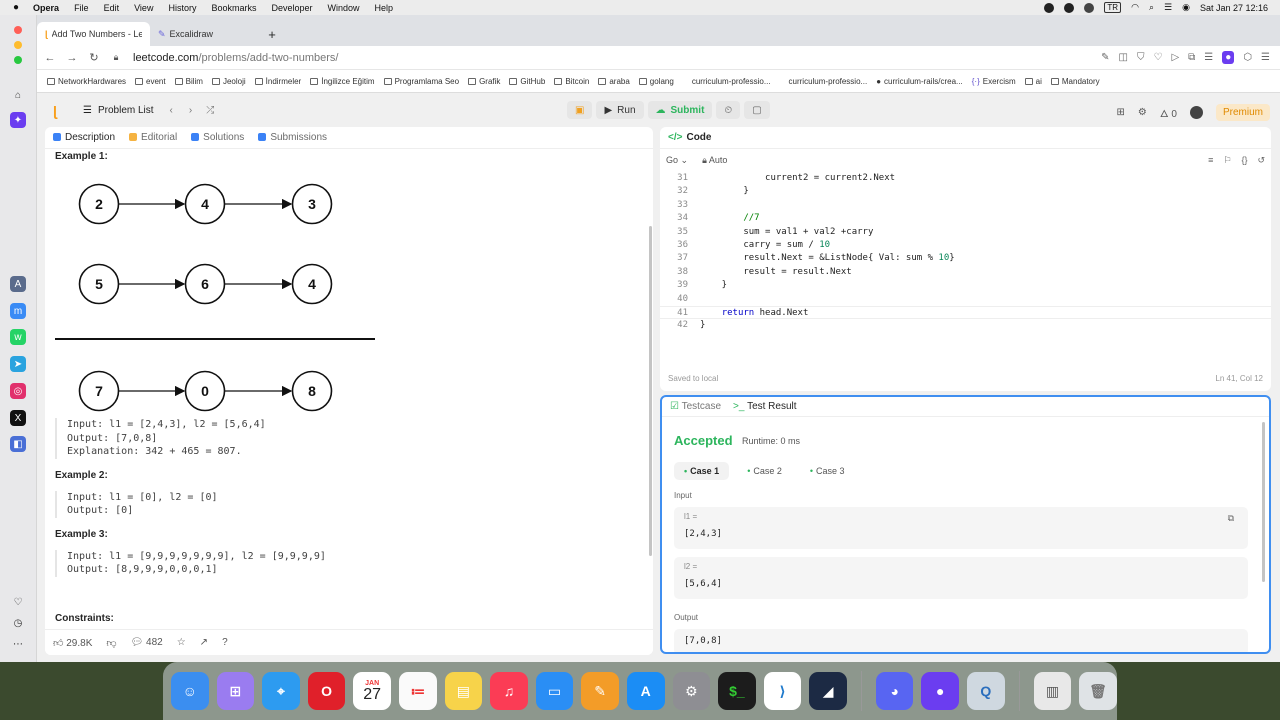  I want to click on code-line: 32 }, so click(965, 191).